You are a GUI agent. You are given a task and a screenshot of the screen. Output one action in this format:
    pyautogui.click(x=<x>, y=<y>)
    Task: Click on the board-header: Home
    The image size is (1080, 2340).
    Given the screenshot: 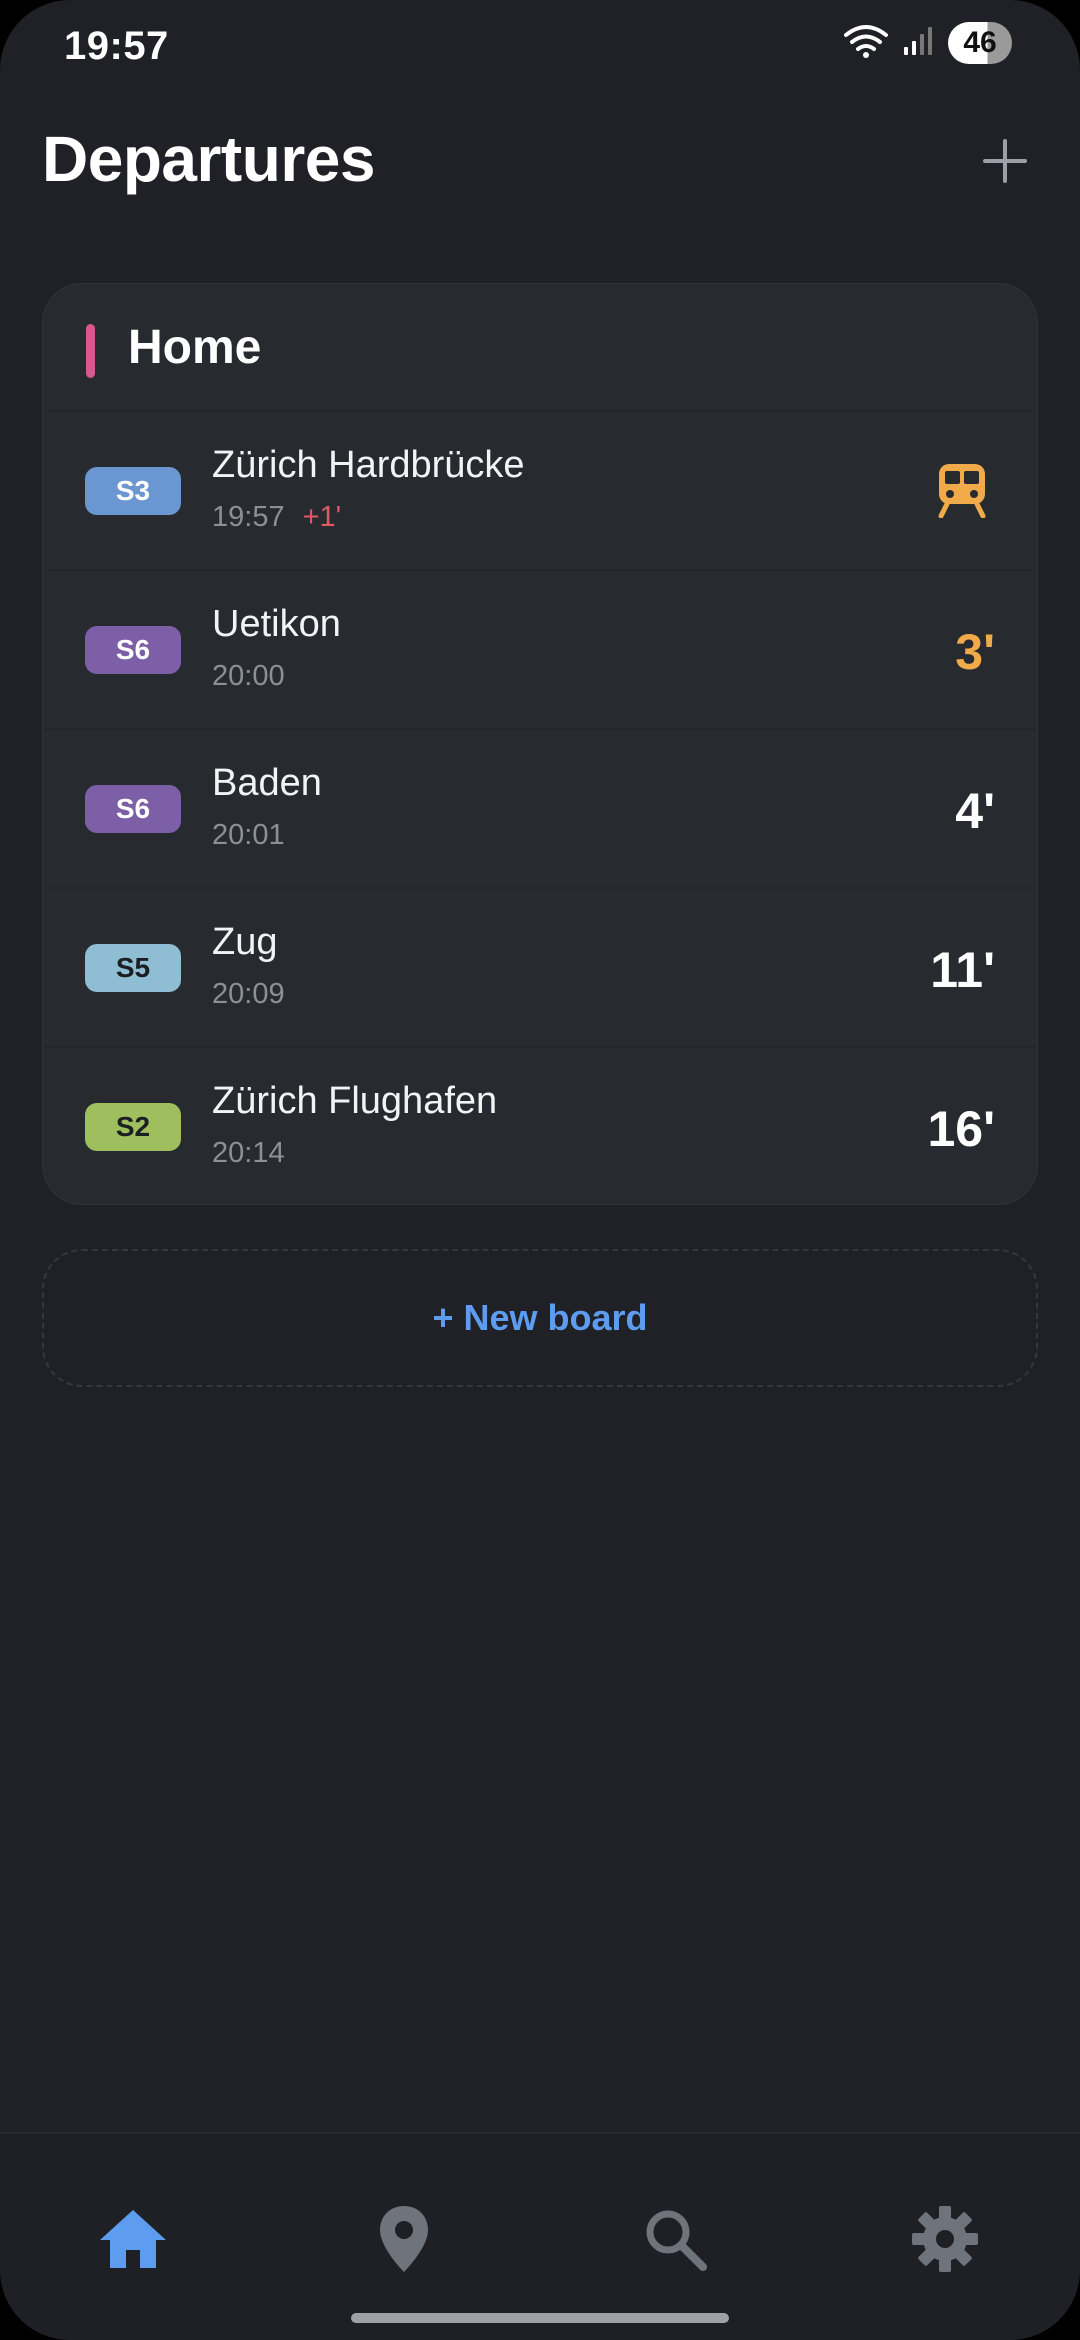 What is the action you would take?
    pyautogui.click(x=540, y=348)
    